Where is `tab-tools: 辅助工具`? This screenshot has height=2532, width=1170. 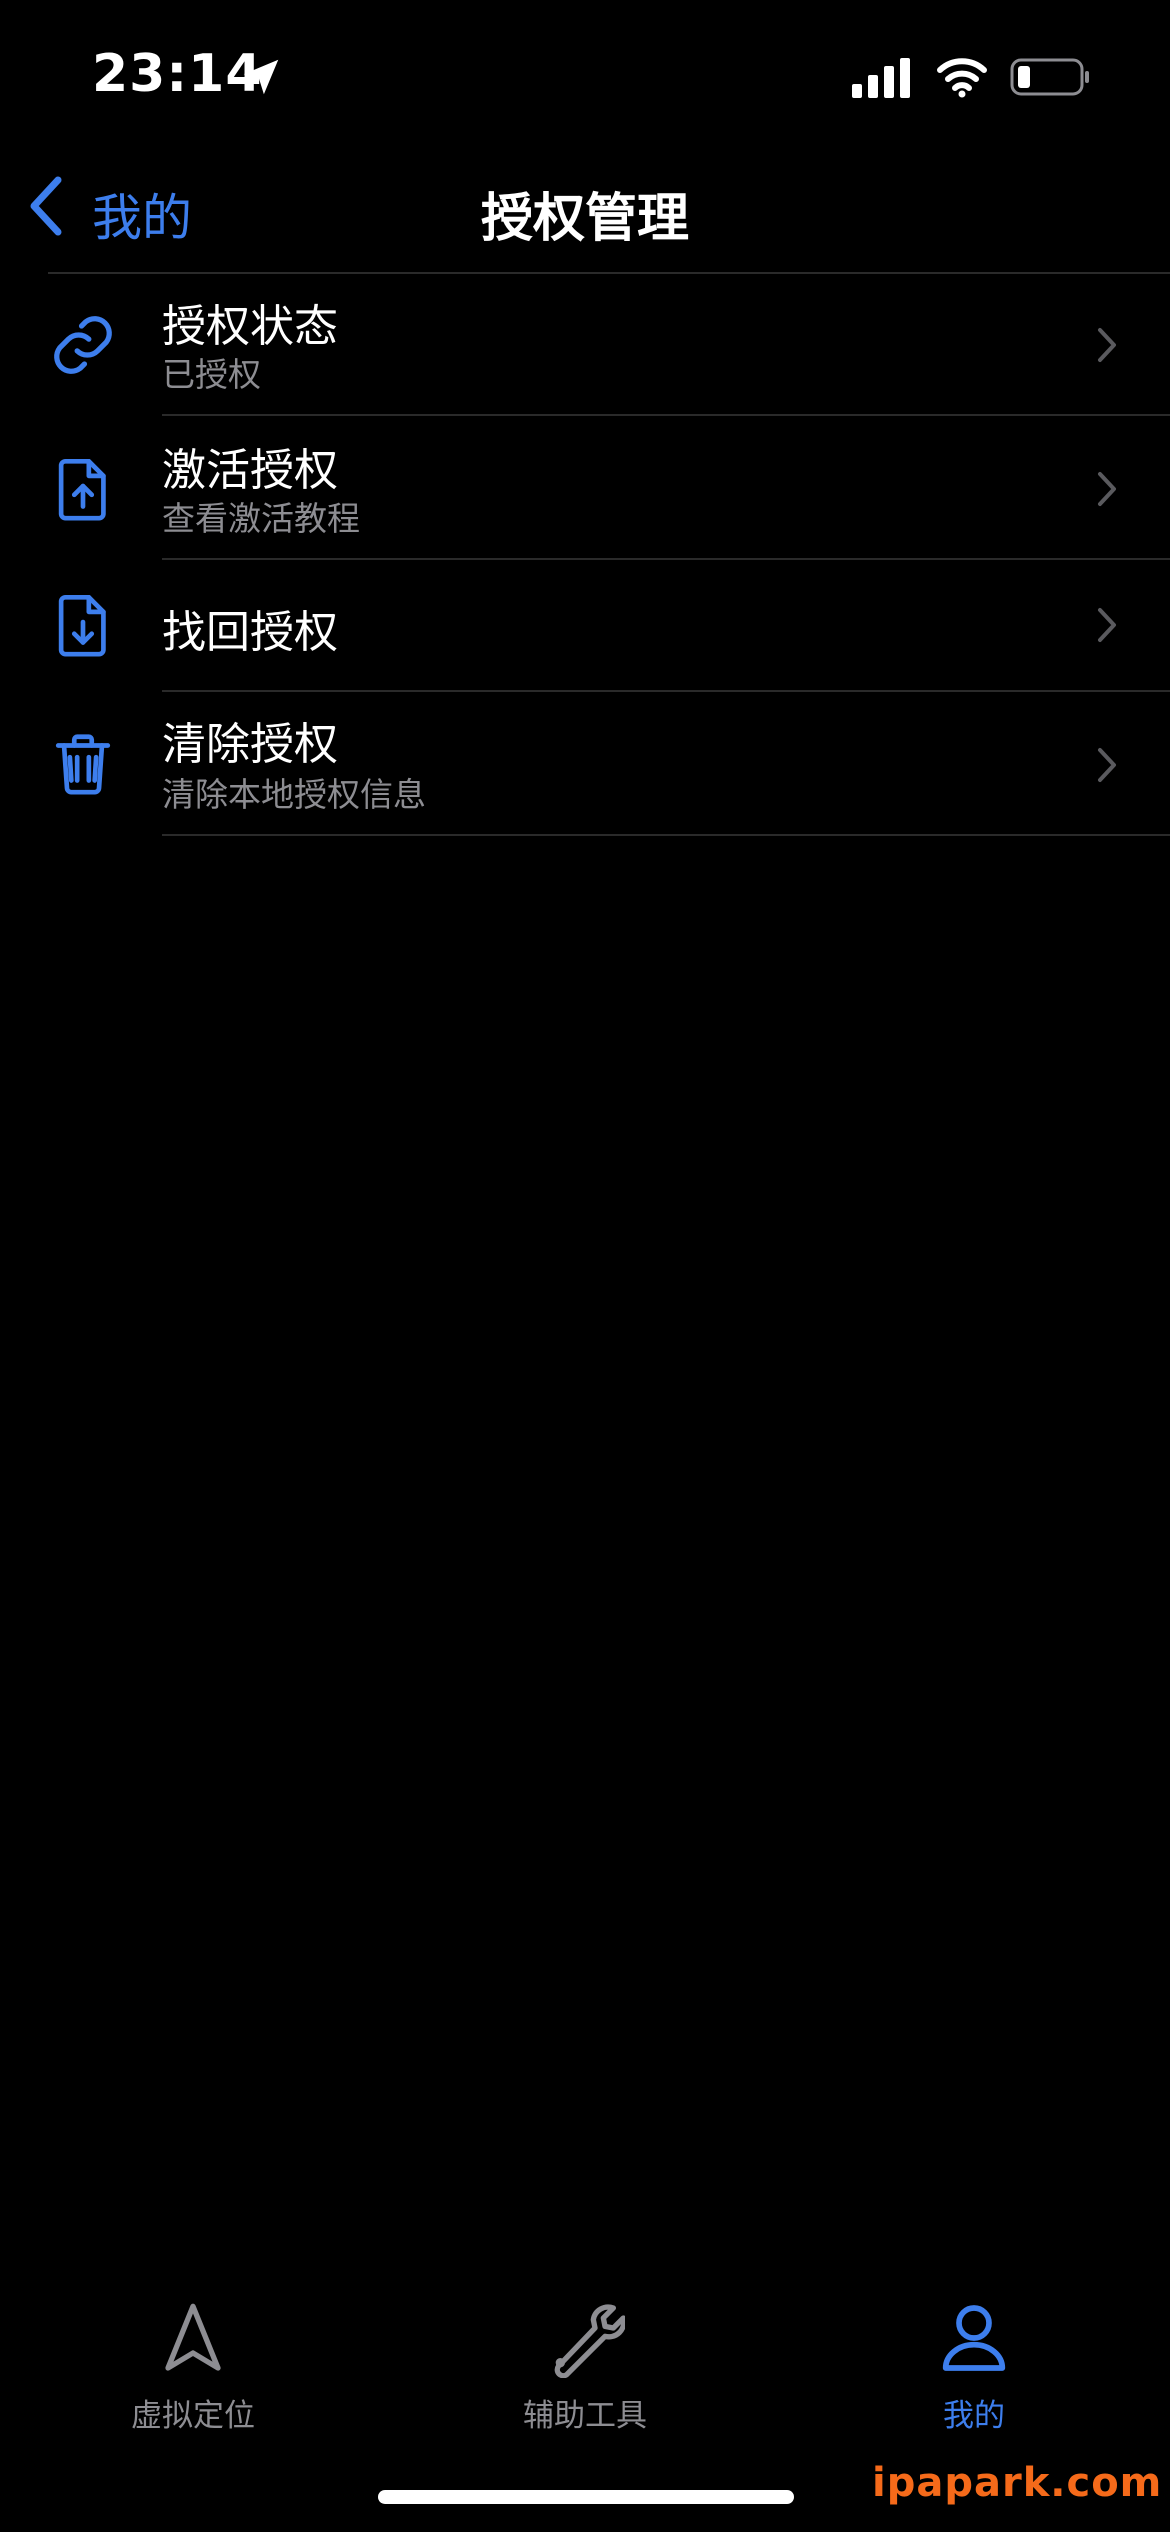
tab-tools: 辅助工具 is located at coordinates (585, 2362).